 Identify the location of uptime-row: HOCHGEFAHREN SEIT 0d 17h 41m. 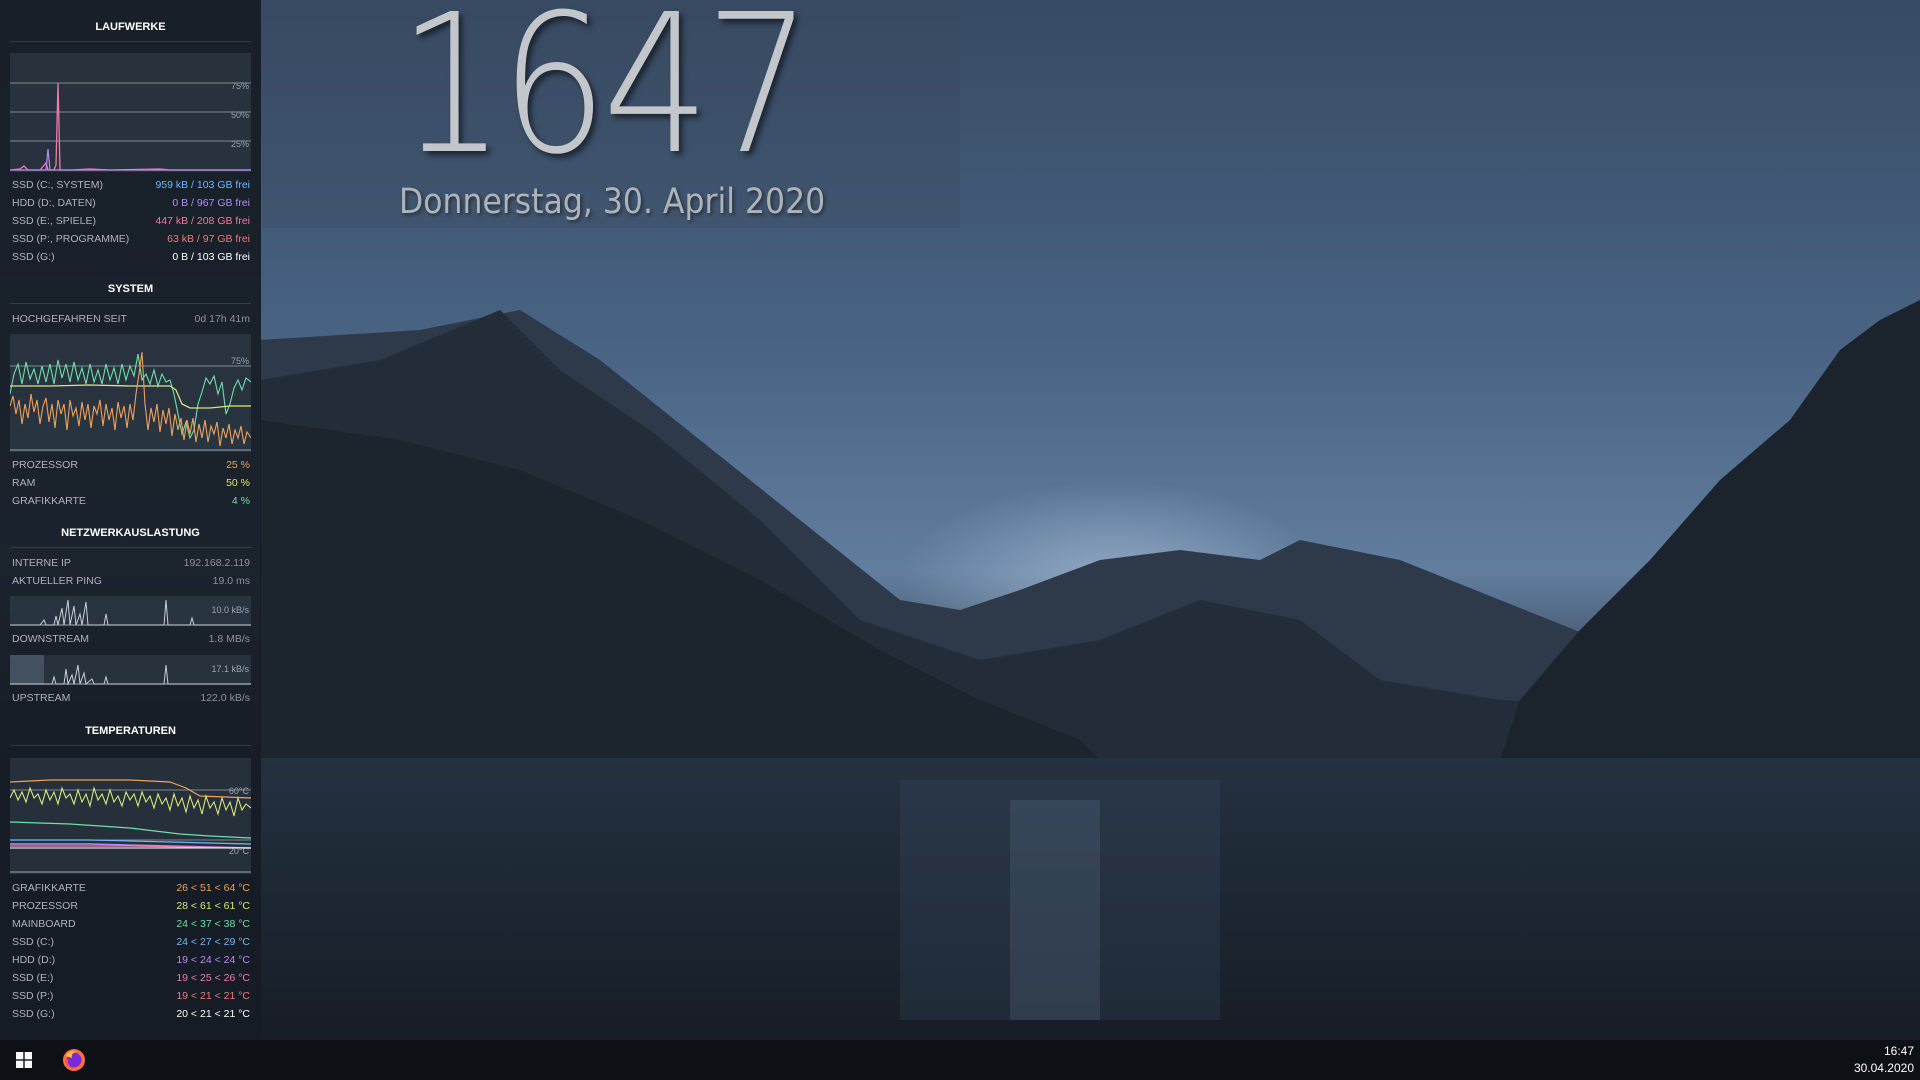
(131, 319).